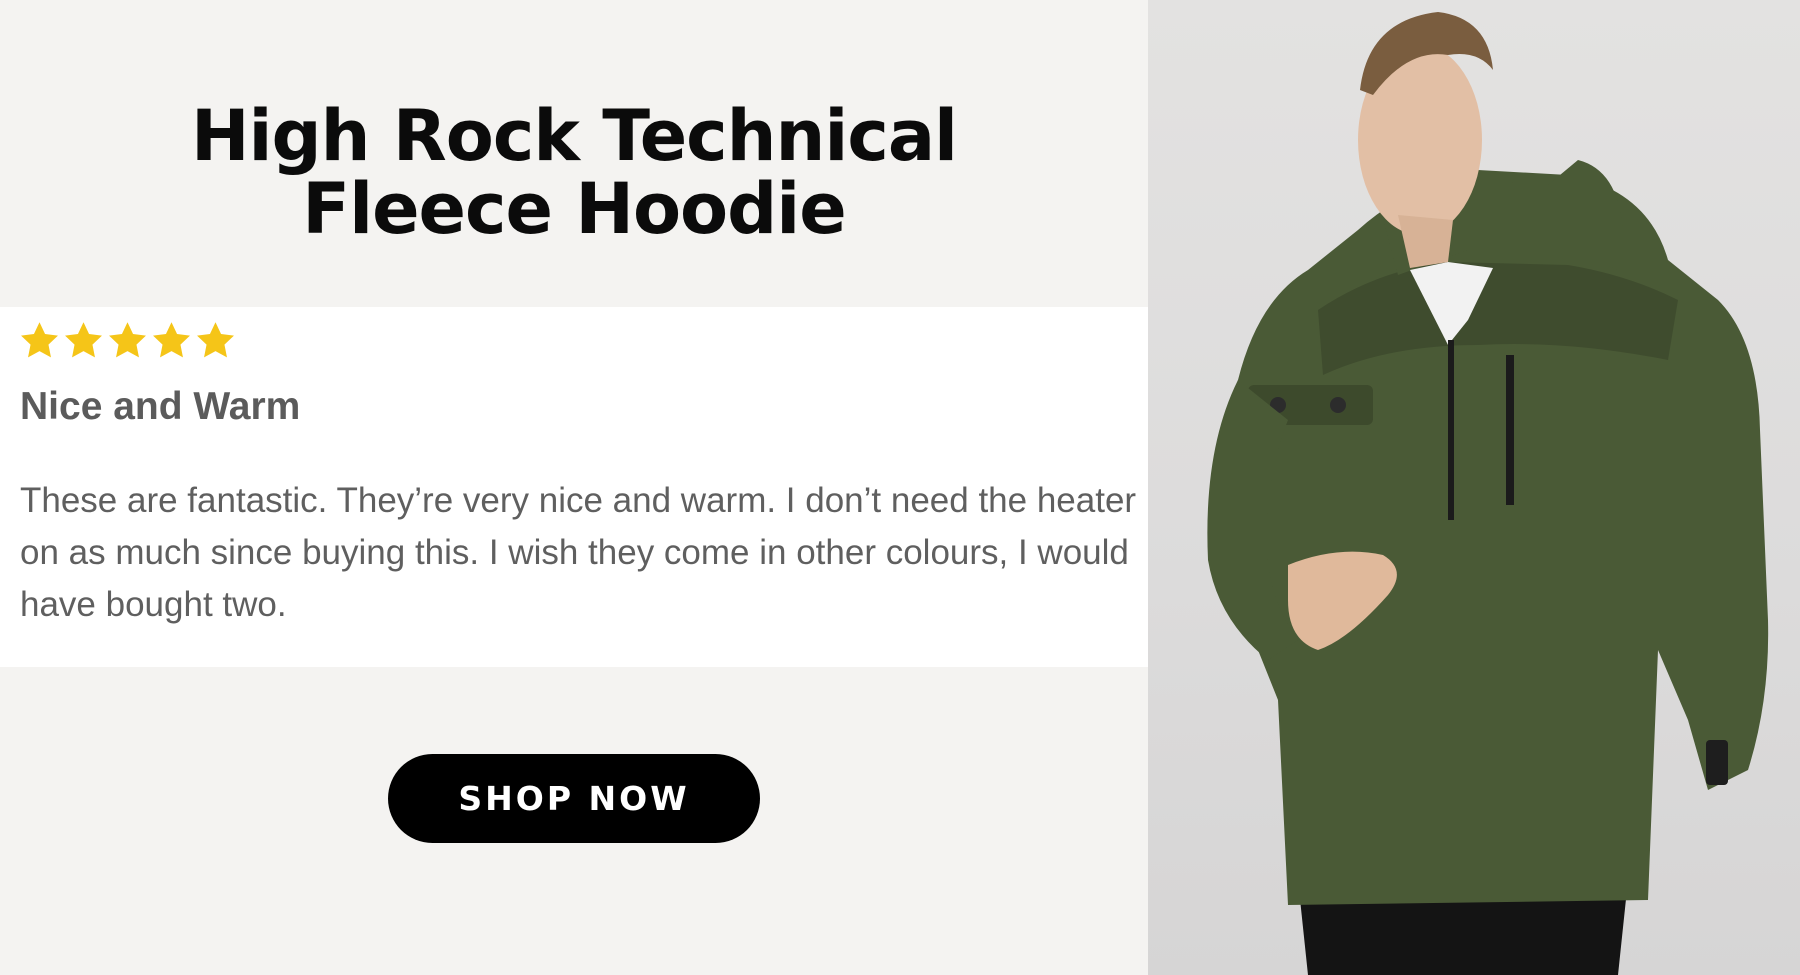  I want to click on product-title: High Rock Technical Fleece Hoodie, so click(574, 173).